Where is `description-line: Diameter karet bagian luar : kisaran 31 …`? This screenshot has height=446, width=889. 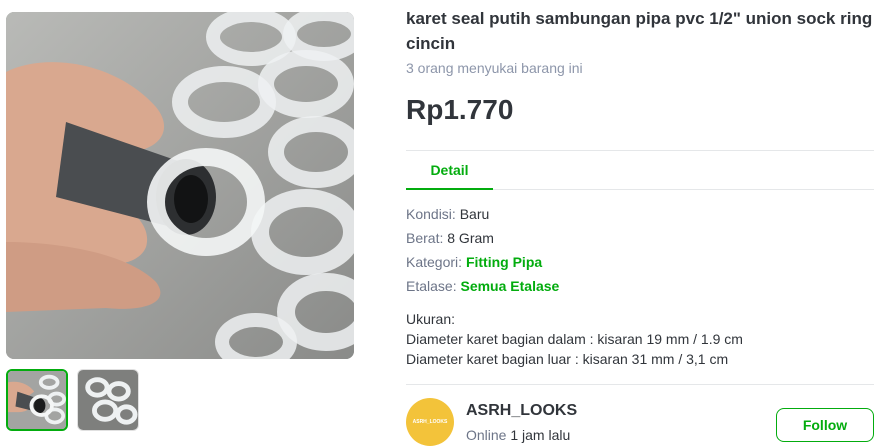 description-line: Diameter karet bagian luar : kisaran 31 … is located at coordinates (567, 359).